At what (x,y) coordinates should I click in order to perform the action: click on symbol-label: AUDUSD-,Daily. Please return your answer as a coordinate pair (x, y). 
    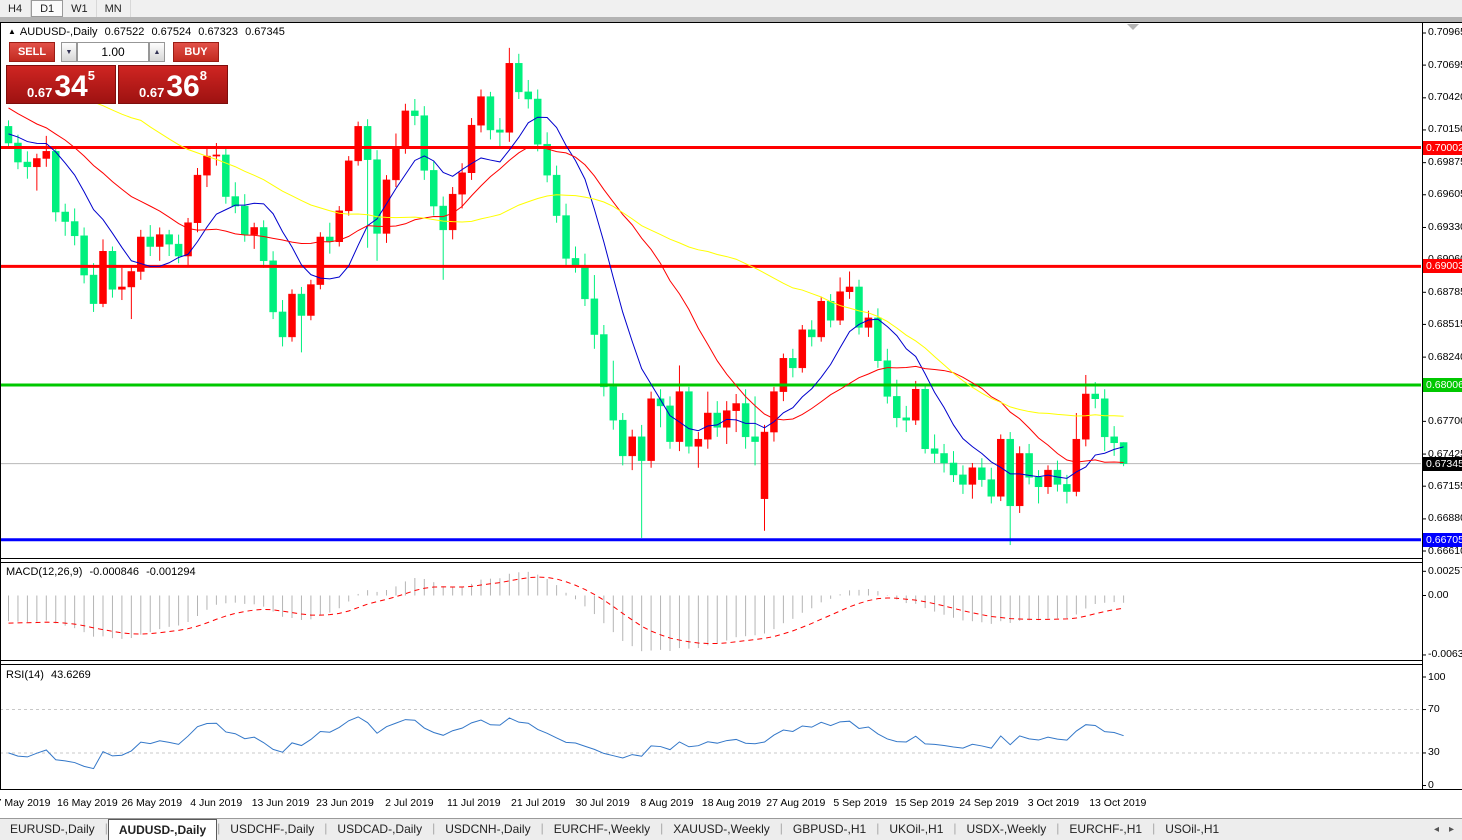
    Looking at the image, I should click on (58, 32).